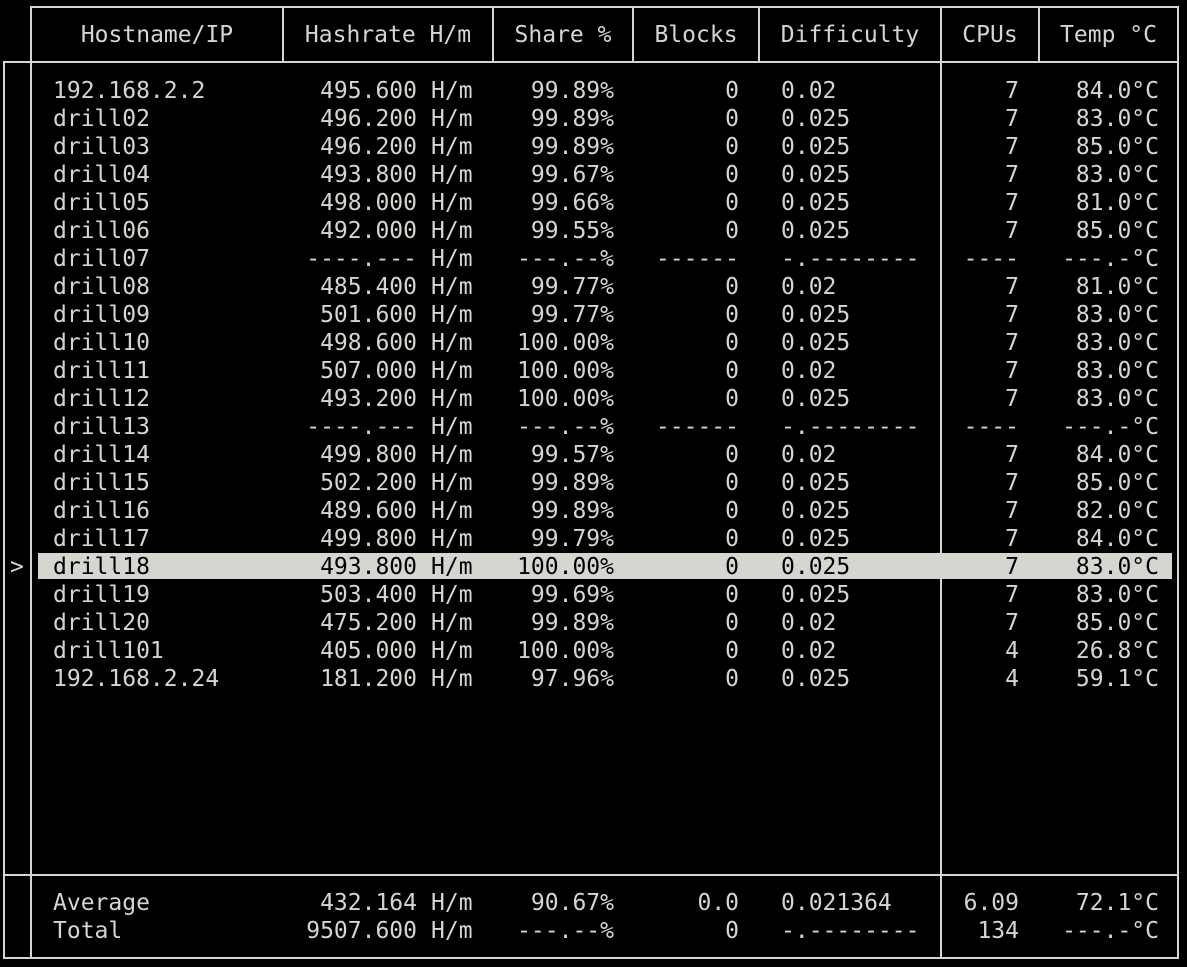 This screenshot has height=967, width=1187. Describe the element at coordinates (101, 343) in the screenshot. I see `cell-hostname: drill10` at that location.